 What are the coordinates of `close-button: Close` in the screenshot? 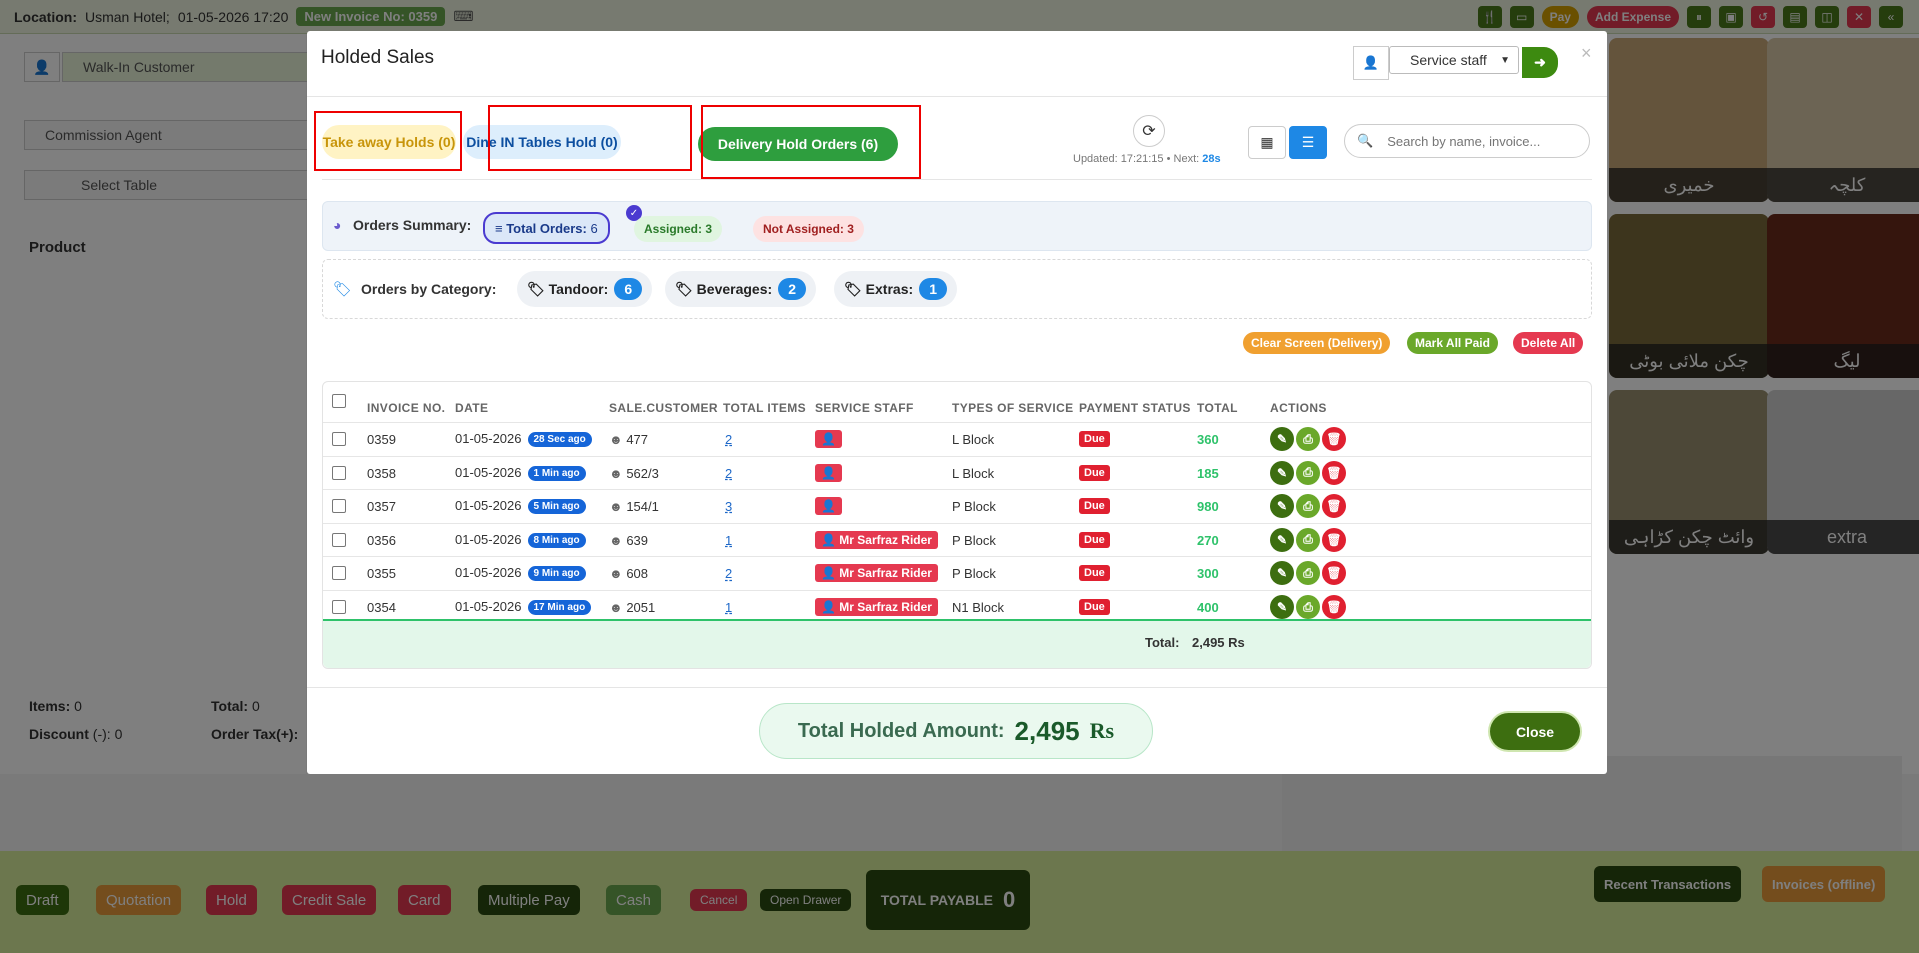 It's located at (1535, 731).